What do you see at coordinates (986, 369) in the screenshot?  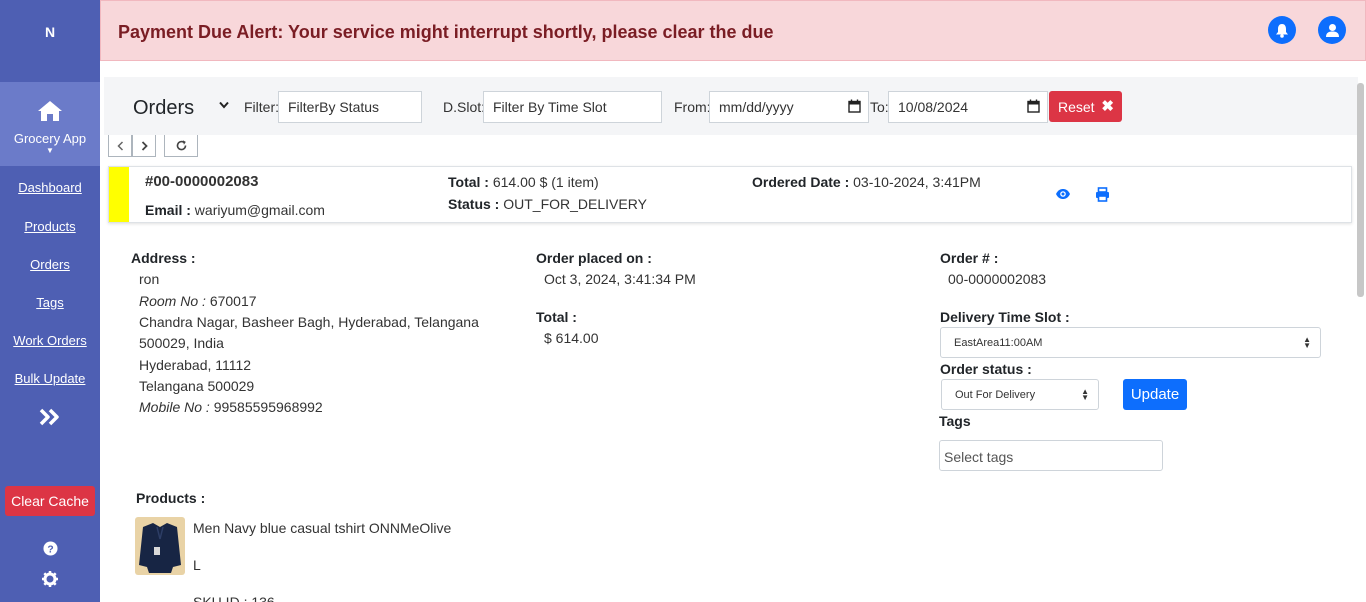 I see `order-status-label: Order status :` at bounding box center [986, 369].